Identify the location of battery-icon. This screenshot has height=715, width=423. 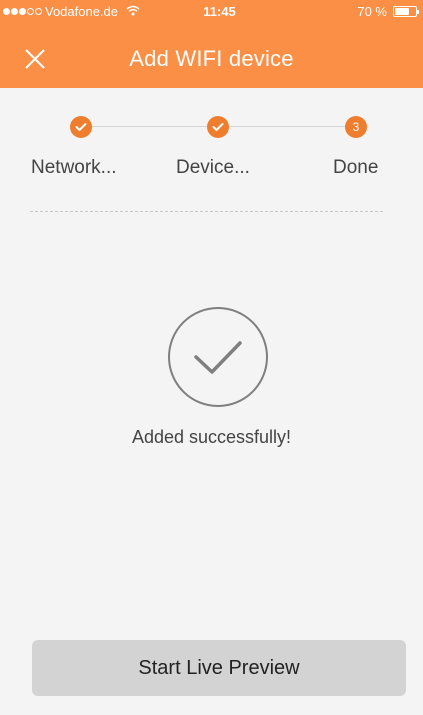
(406, 11).